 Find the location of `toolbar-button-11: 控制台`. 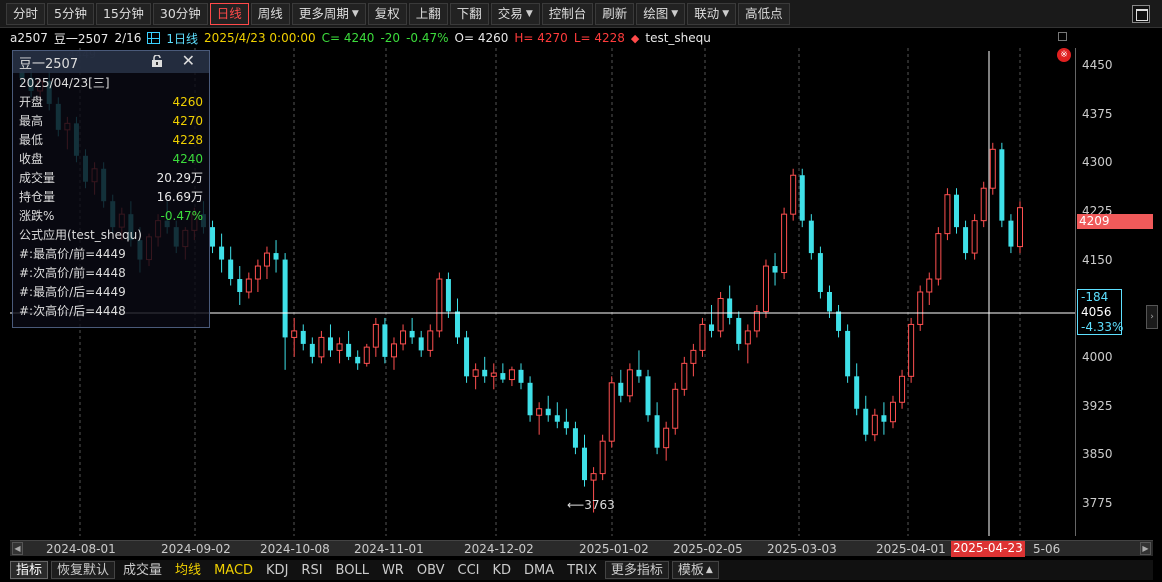

toolbar-button-11: 控制台 is located at coordinates (567, 13).